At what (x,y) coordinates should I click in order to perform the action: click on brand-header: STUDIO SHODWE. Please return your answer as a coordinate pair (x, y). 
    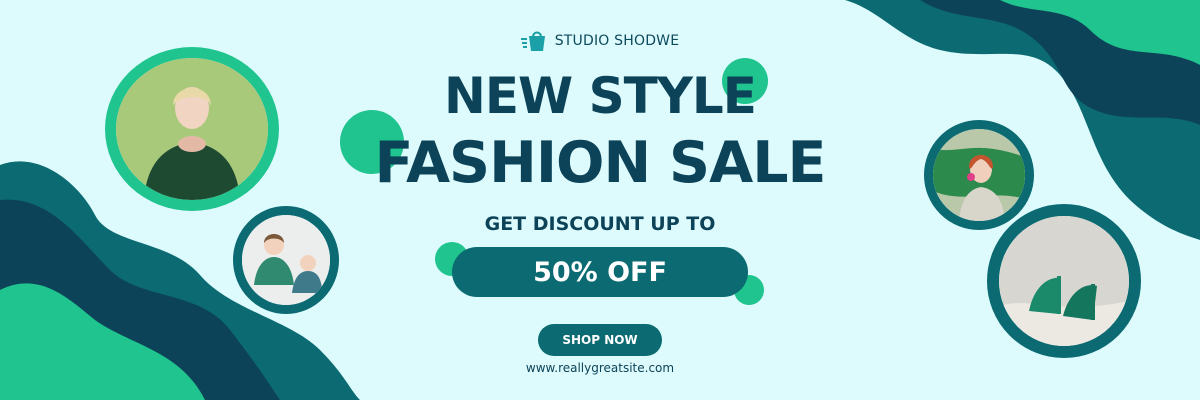
    Looking at the image, I should click on (600, 41).